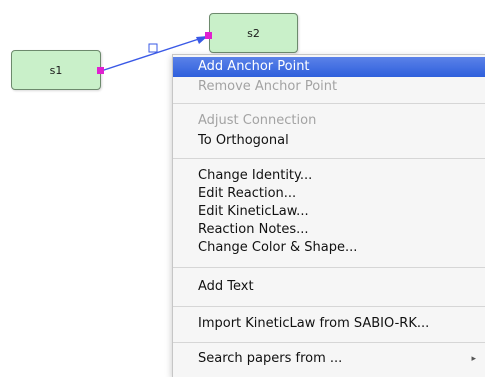 This screenshot has height=377, width=485. I want to click on species-node-s2: s2, so click(253, 33).